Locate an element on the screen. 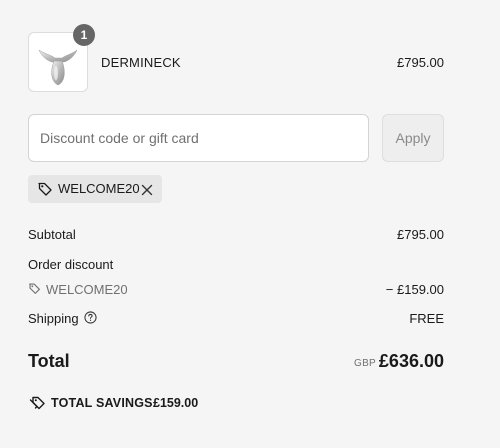 The width and height of the screenshot is (500, 448). total-value: £636.00 is located at coordinates (411, 361).